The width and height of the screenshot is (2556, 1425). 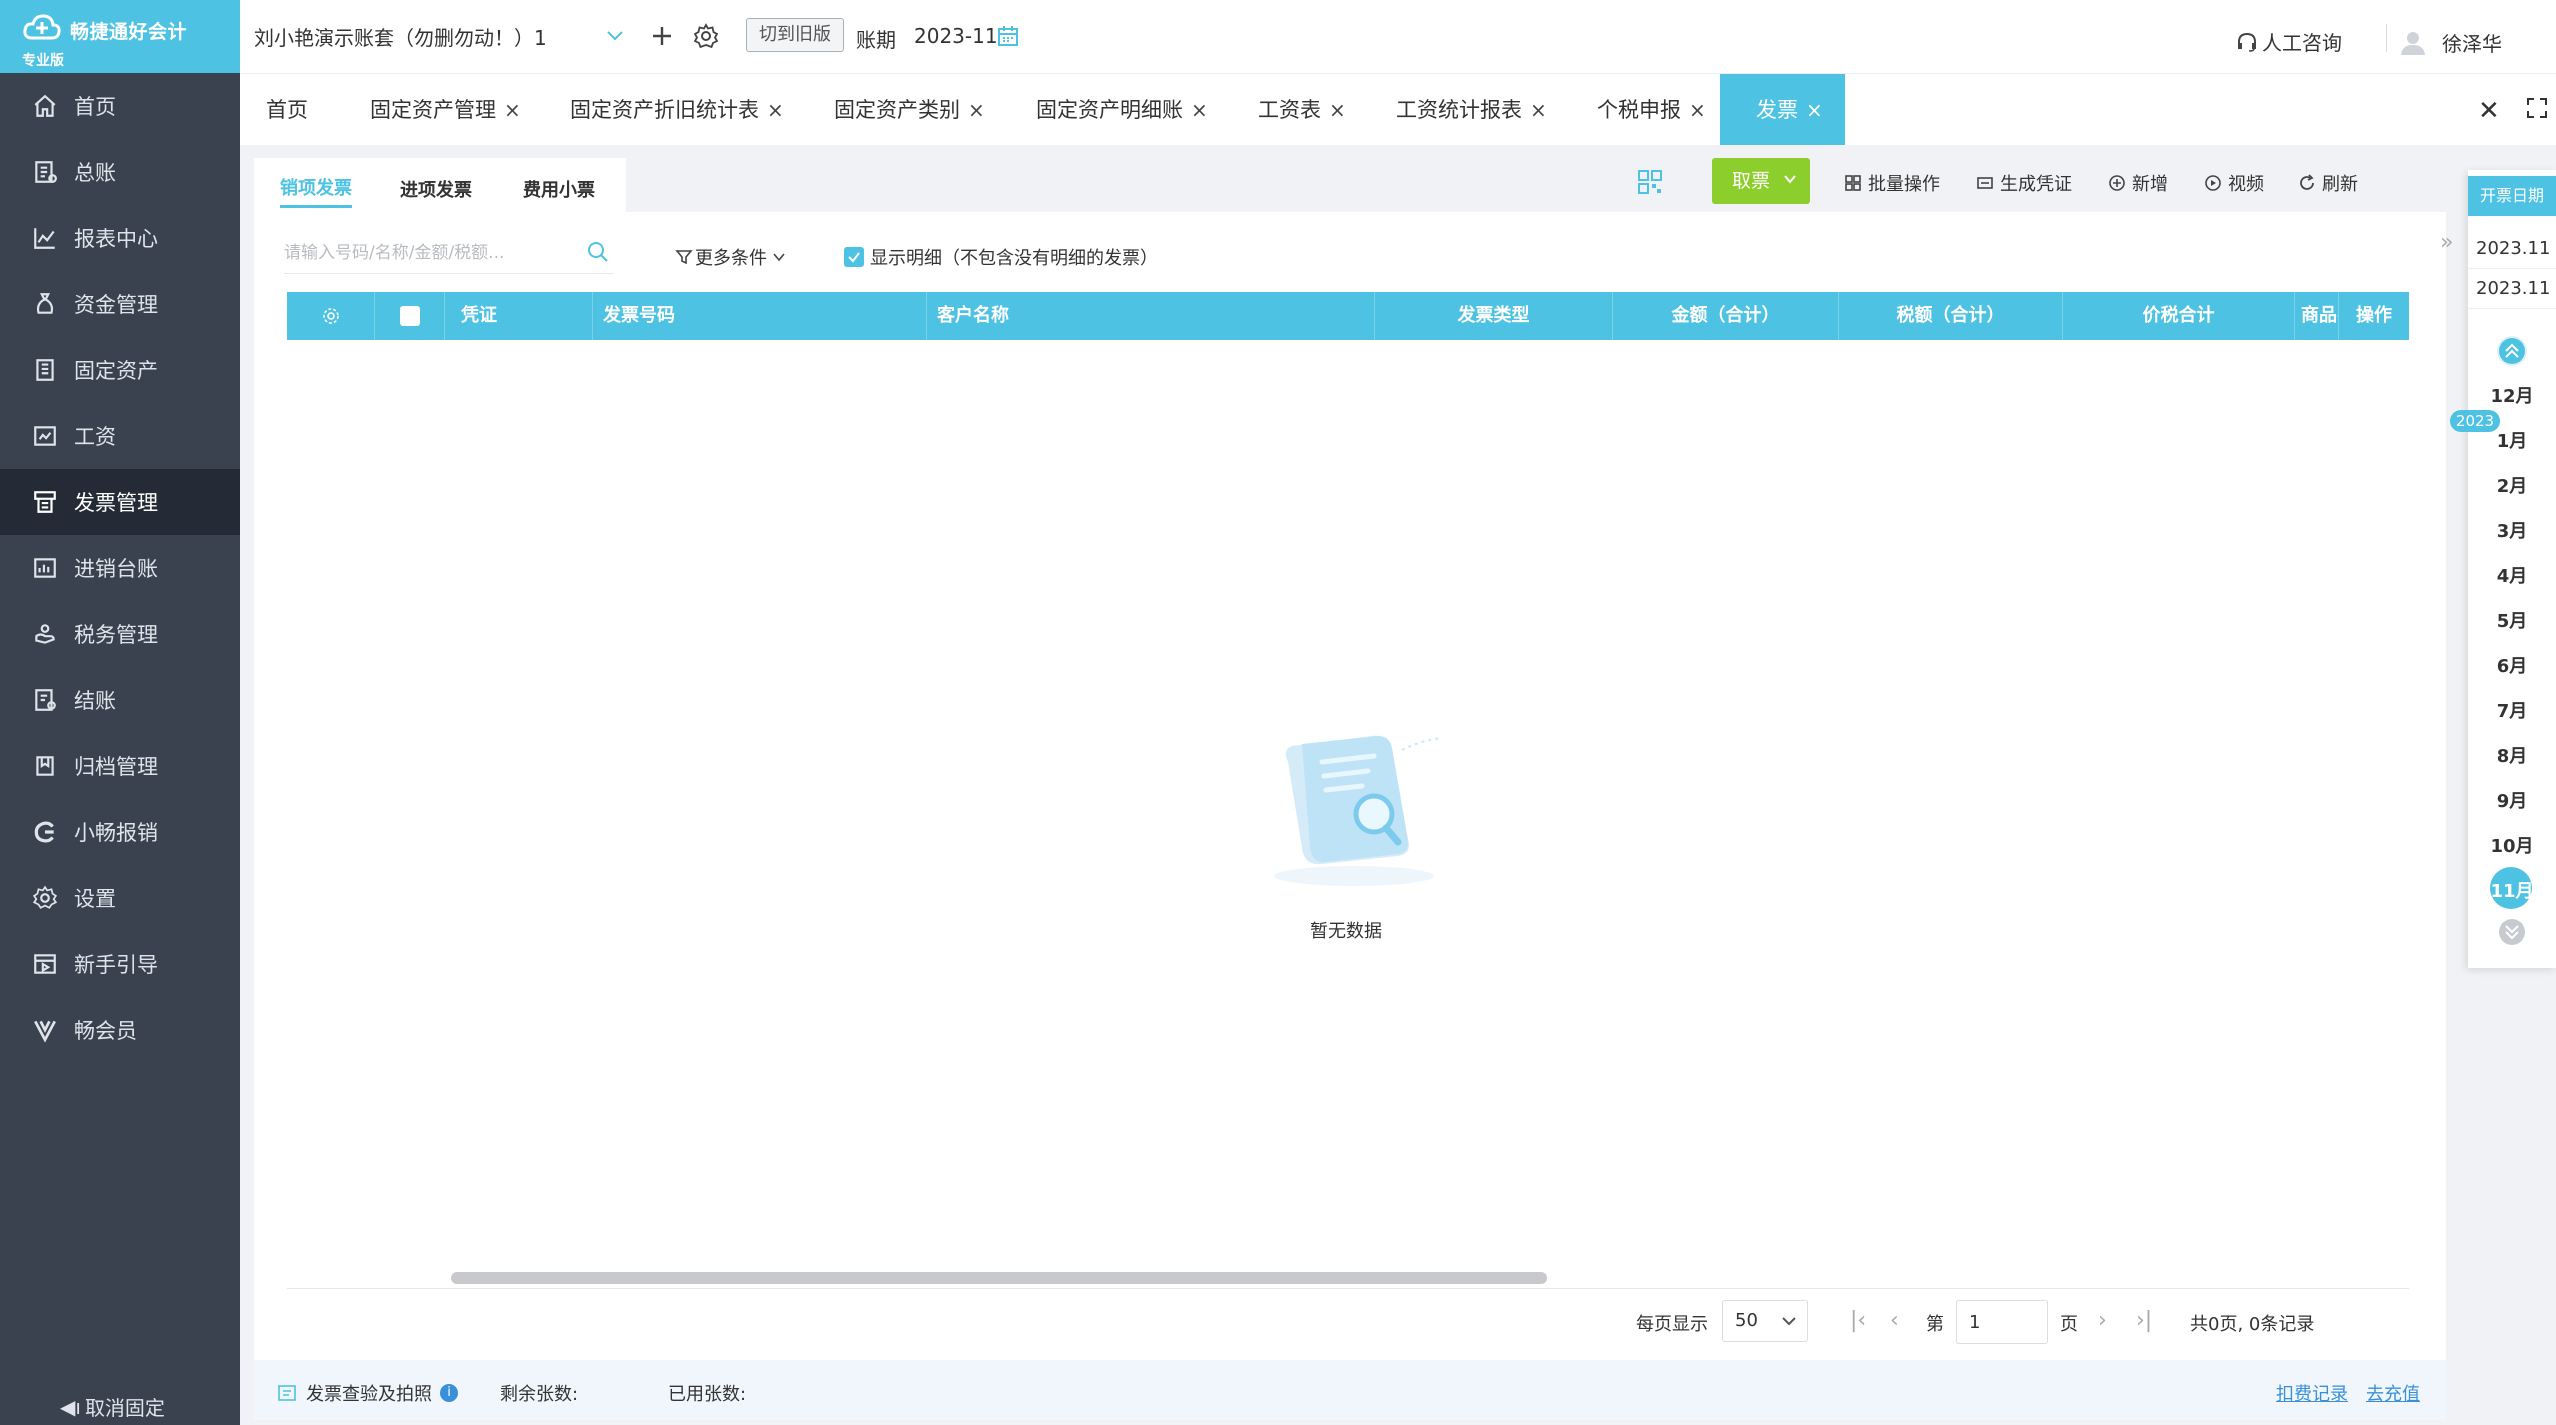 What do you see at coordinates (2513, 248) in the screenshot?
I see `date-range-start: 2023.11` at bounding box center [2513, 248].